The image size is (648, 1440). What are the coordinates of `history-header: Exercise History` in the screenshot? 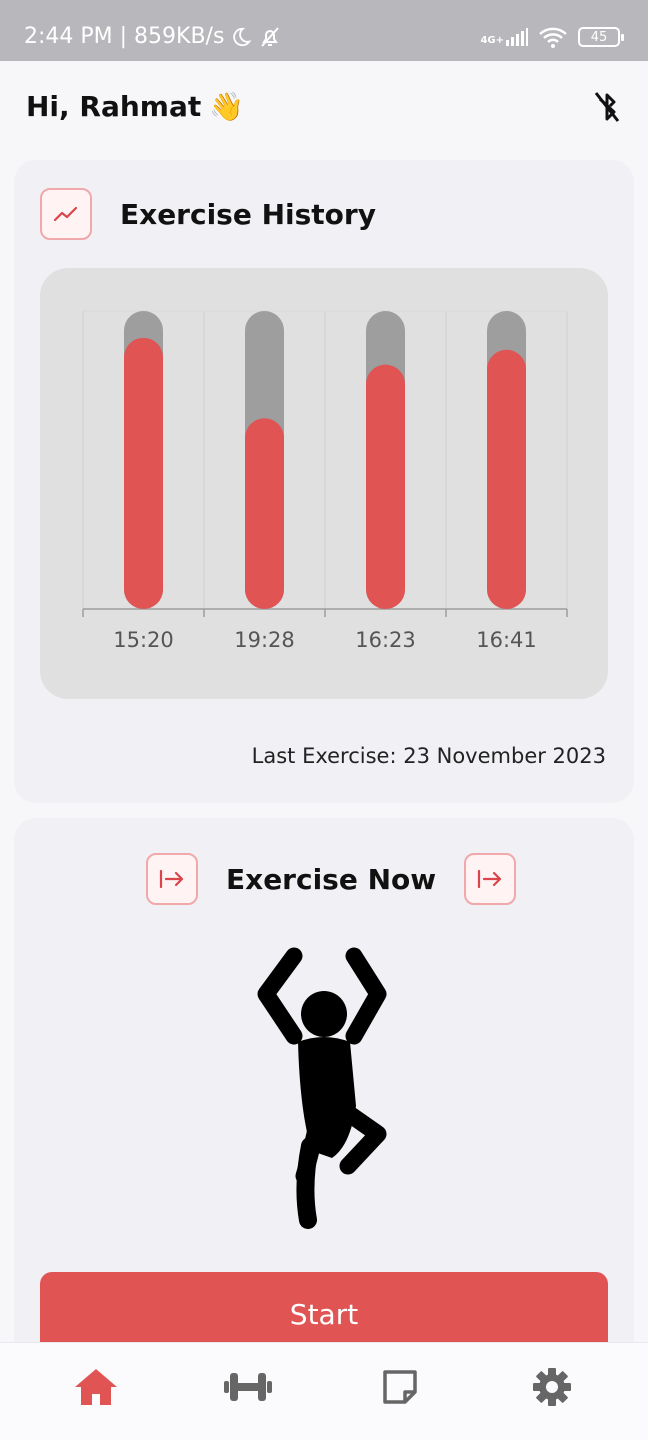 It's located at (208, 214).